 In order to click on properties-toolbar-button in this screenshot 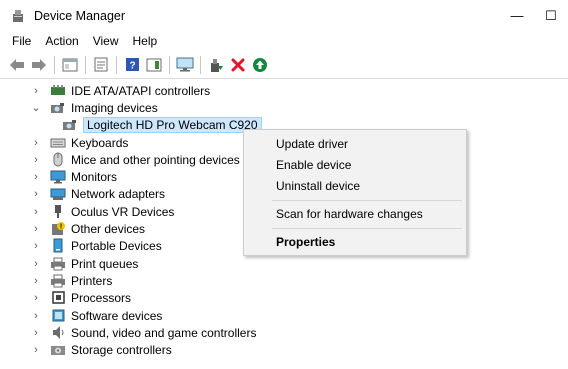, I will do `click(101, 65)`.